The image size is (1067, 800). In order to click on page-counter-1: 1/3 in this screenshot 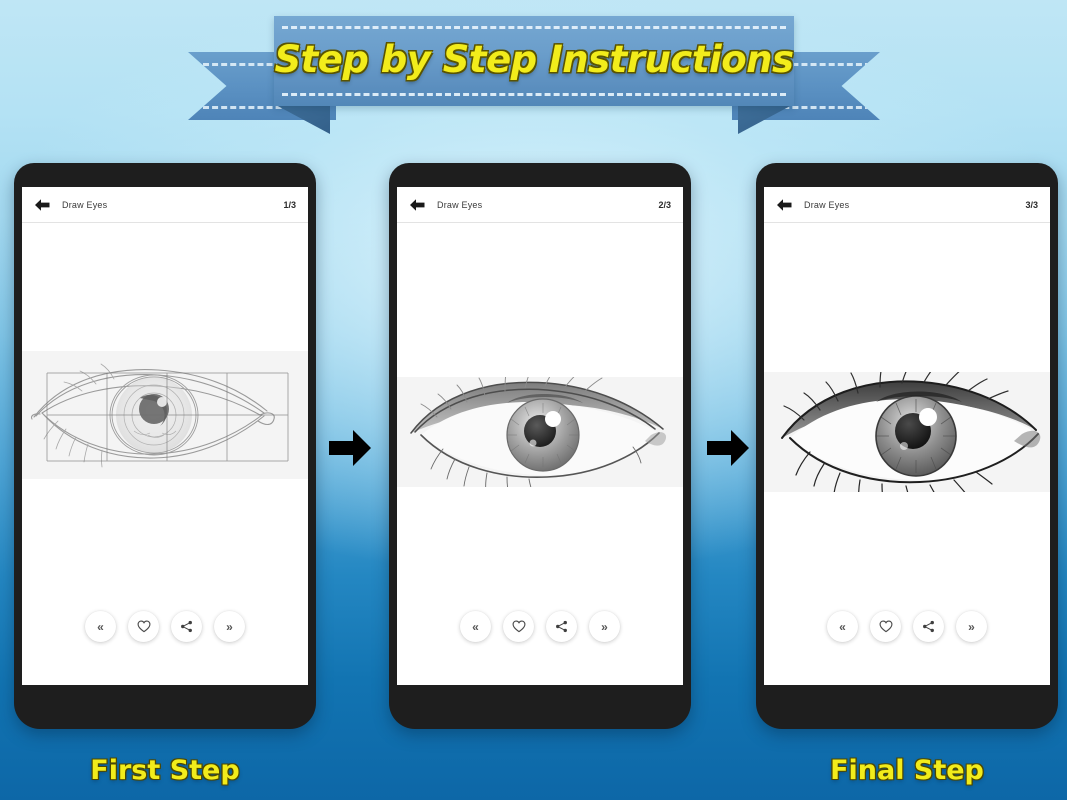, I will do `click(289, 204)`.